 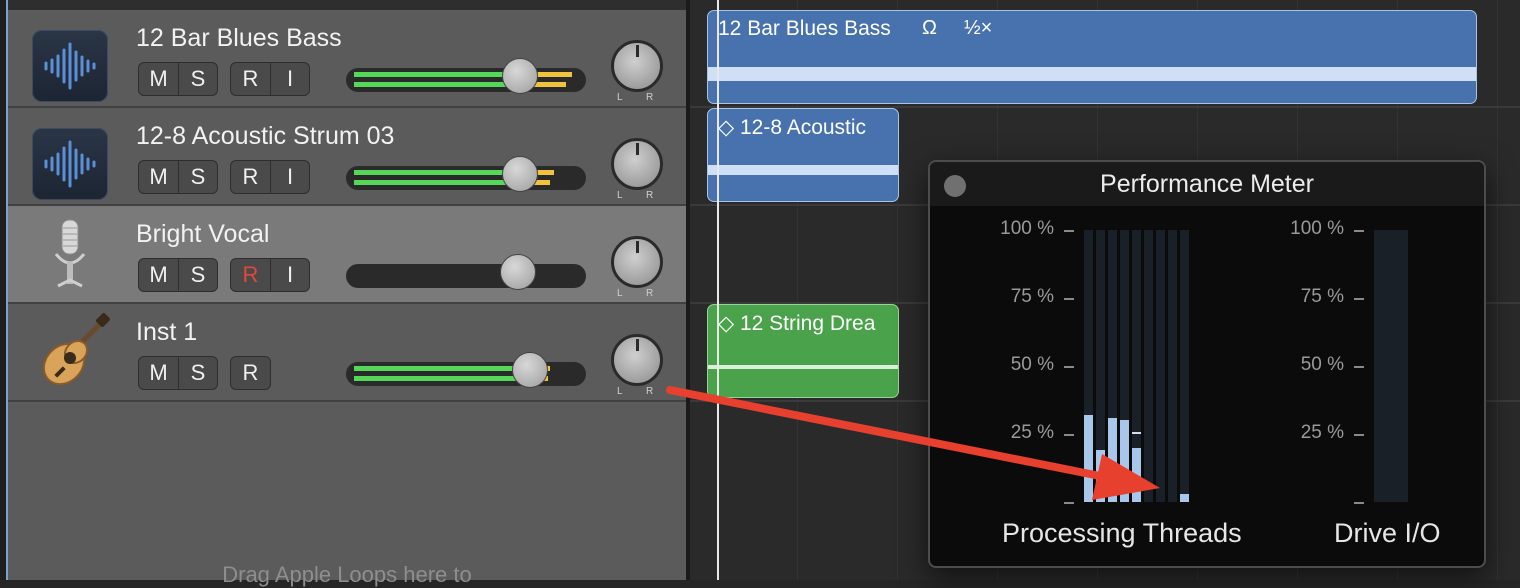 What do you see at coordinates (70, 258) in the screenshot?
I see `microphone-icon` at bounding box center [70, 258].